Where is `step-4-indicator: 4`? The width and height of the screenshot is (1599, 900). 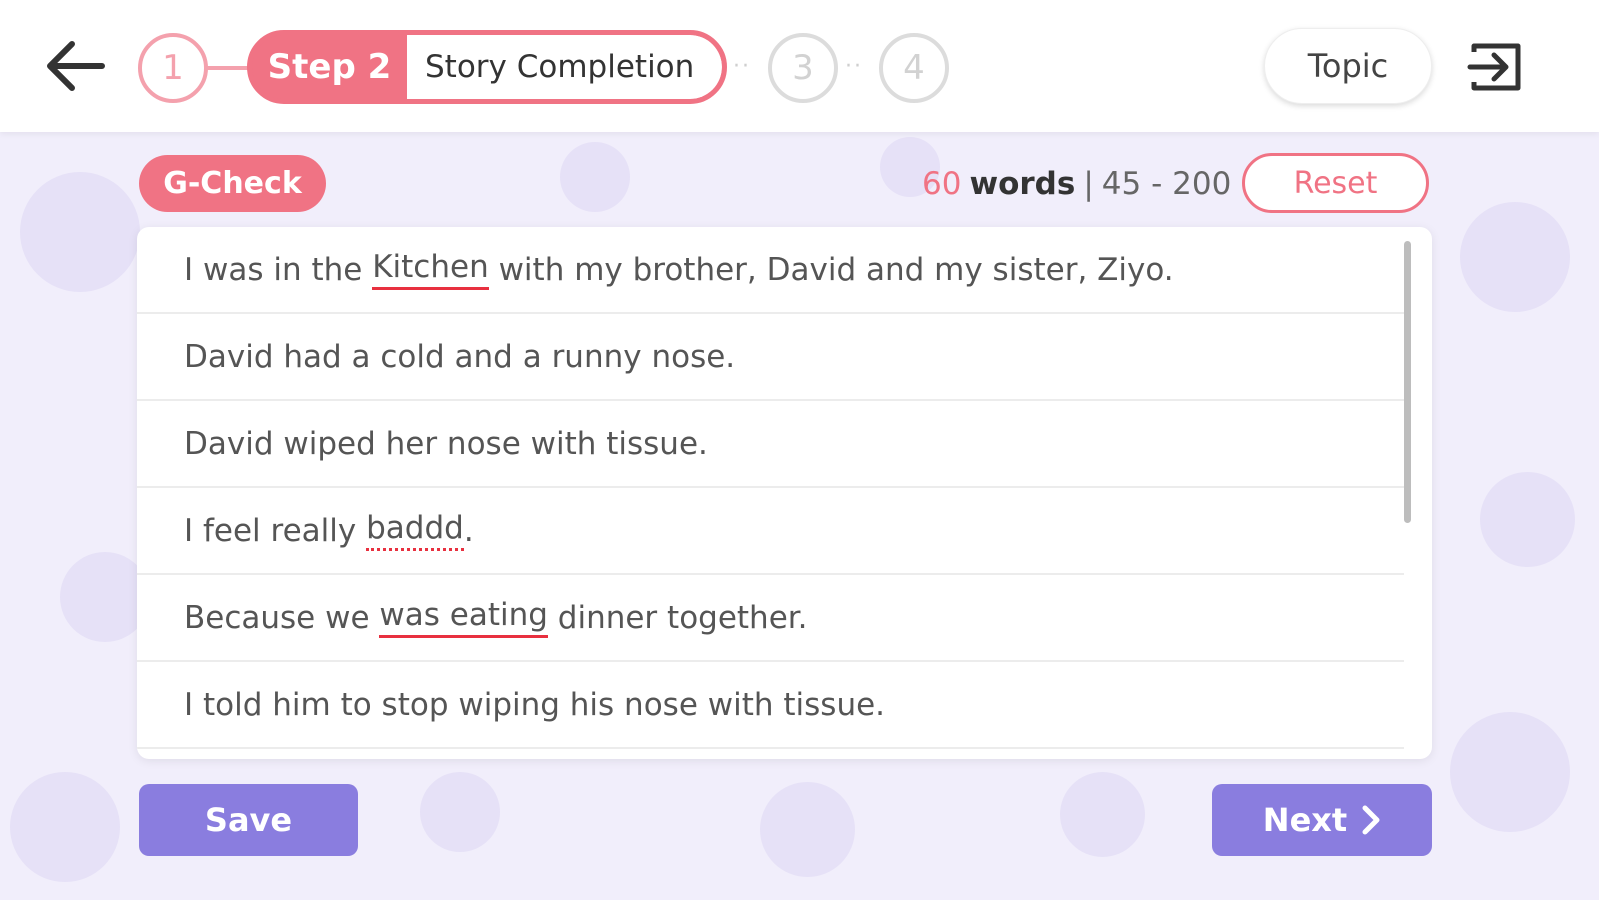 step-4-indicator: 4 is located at coordinates (914, 68).